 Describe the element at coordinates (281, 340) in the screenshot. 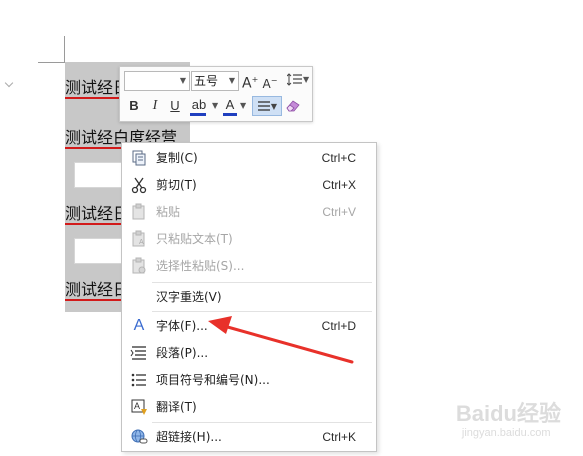

I see `annotation-arrow-icon` at that location.